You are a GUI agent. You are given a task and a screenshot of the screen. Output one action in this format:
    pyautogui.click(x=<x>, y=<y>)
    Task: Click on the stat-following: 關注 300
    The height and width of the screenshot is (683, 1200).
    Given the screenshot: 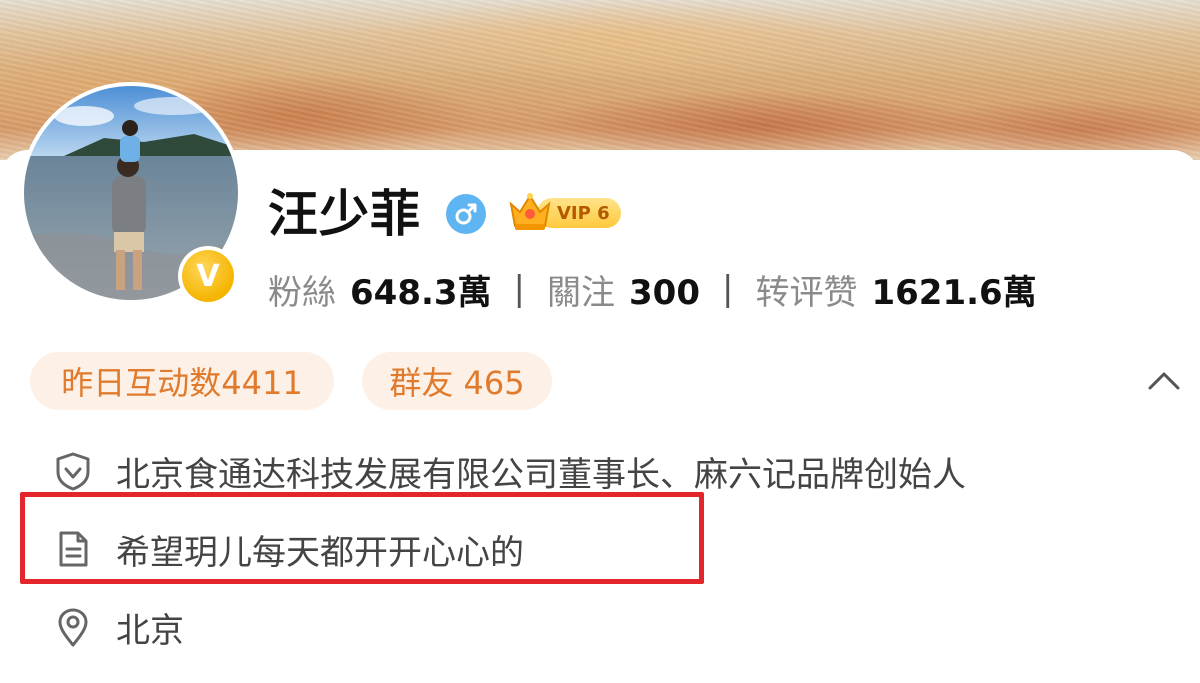 What is the action you would take?
    pyautogui.click(x=623, y=289)
    